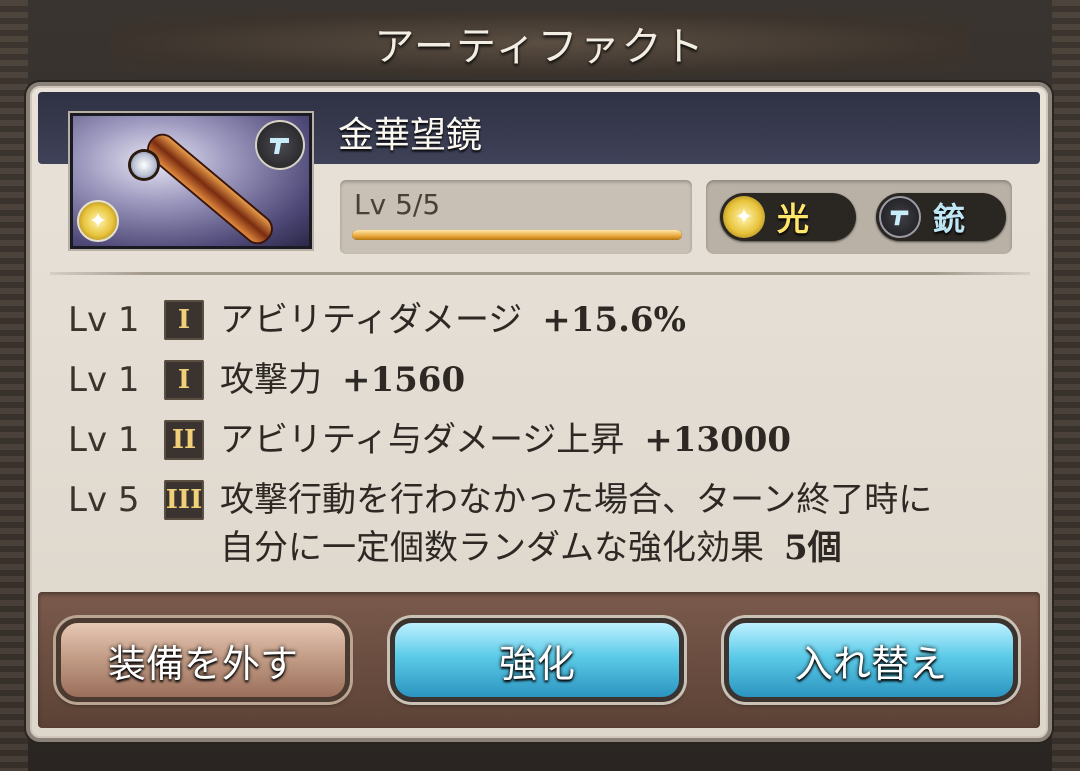  Describe the element at coordinates (1066, 385) in the screenshot. I see `frame-right-decoration` at that location.